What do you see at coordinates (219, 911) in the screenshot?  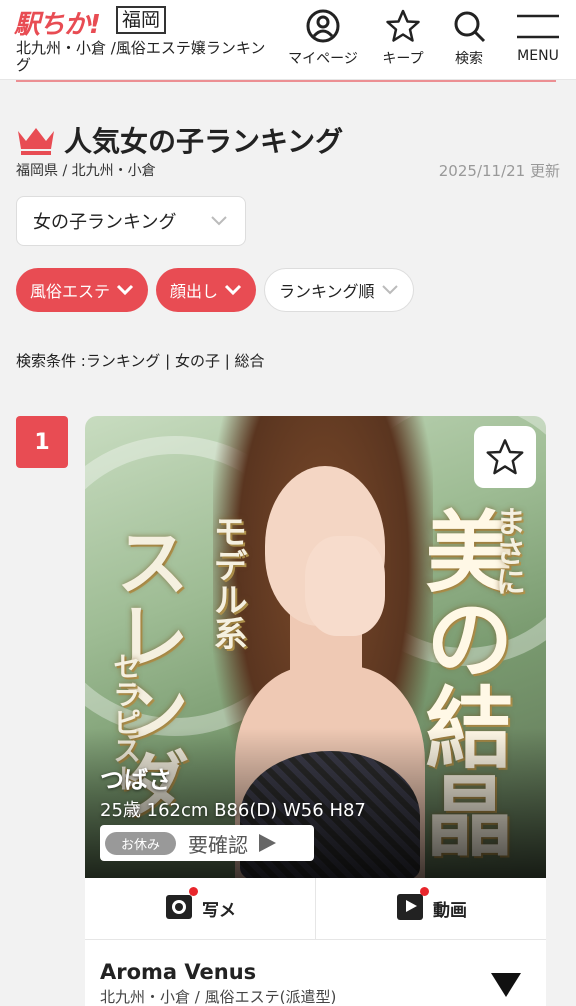 I see `photo-diary-label: 写メ` at bounding box center [219, 911].